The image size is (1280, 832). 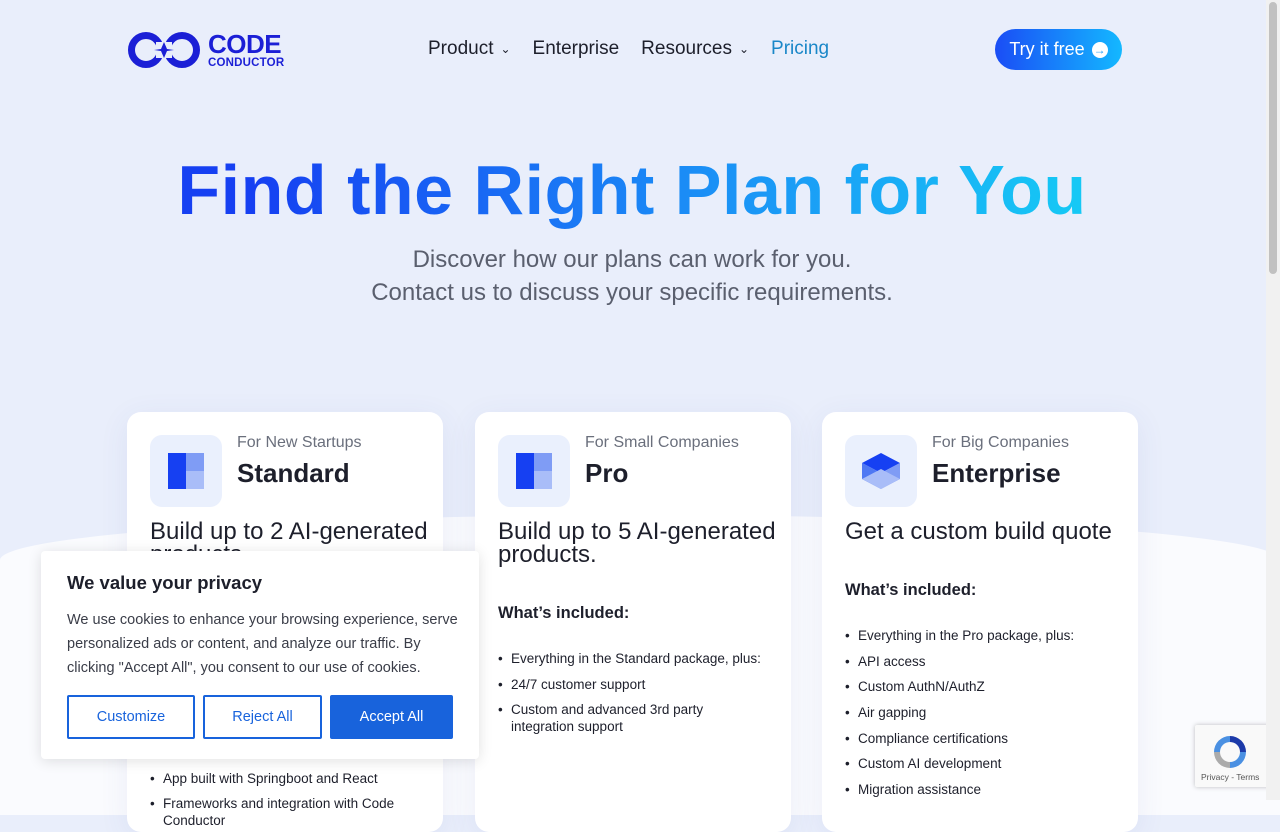 I want to click on plan-audience: For Big Companies, so click(x=1000, y=442).